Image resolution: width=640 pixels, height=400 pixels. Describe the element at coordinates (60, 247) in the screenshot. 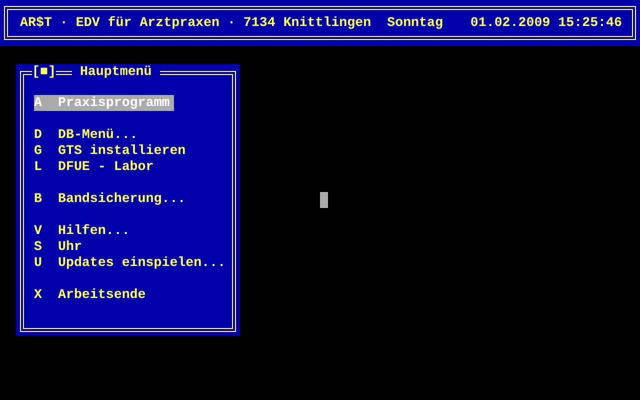

I see `menu-item: S Uhr` at that location.